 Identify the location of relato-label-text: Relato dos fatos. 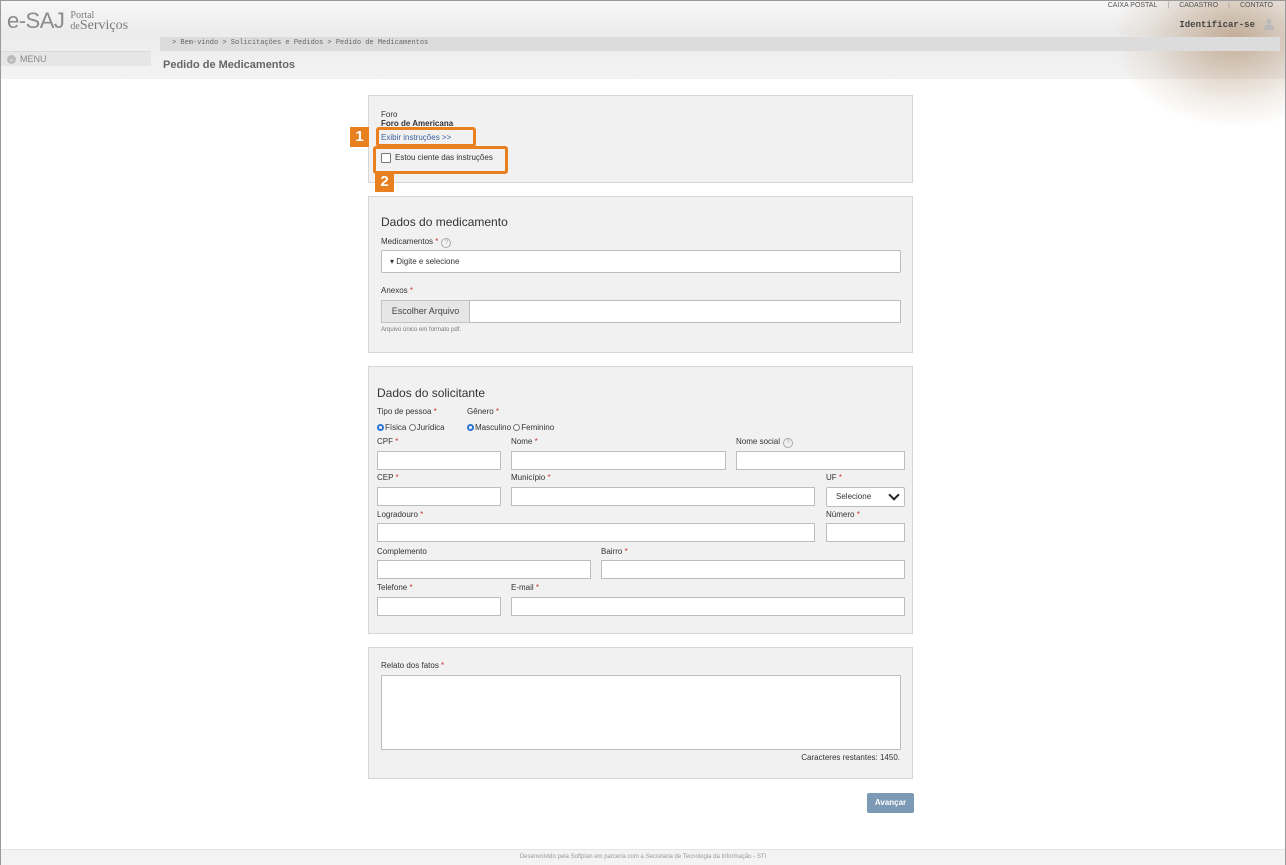
(410, 665).